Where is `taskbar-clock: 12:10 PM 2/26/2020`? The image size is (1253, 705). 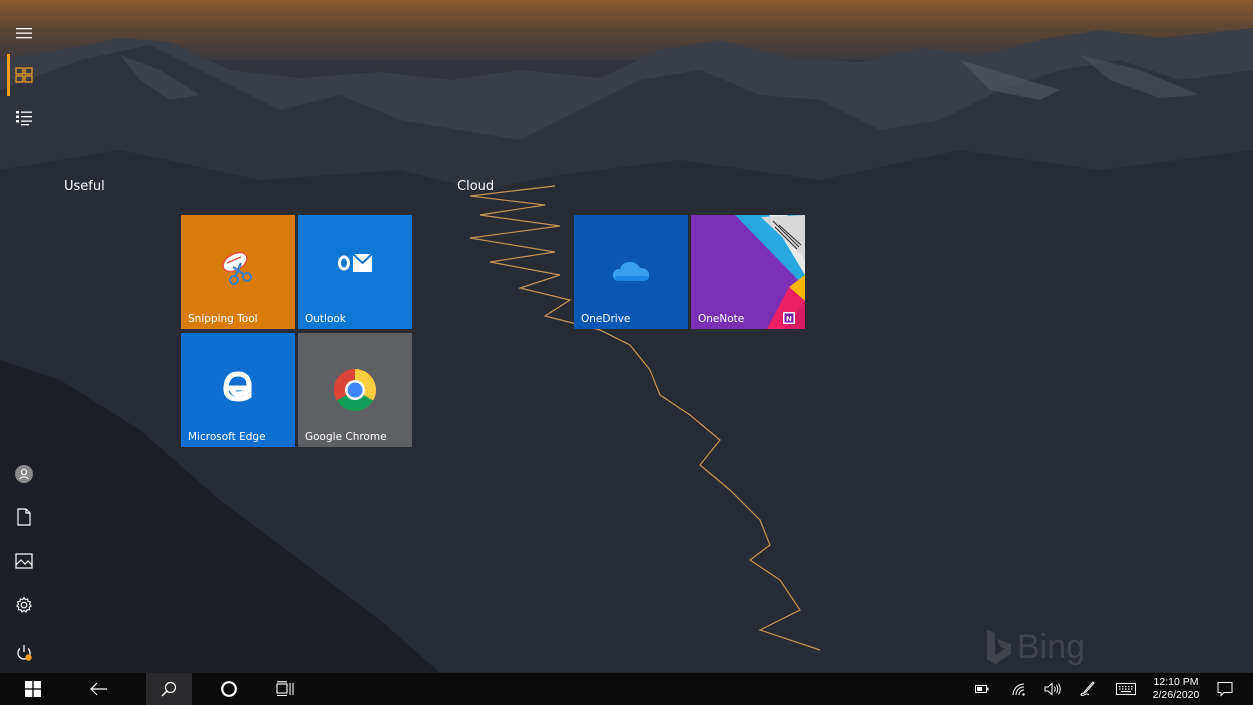 taskbar-clock: 12:10 PM 2/26/2020 is located at coordinates (1176, 689).